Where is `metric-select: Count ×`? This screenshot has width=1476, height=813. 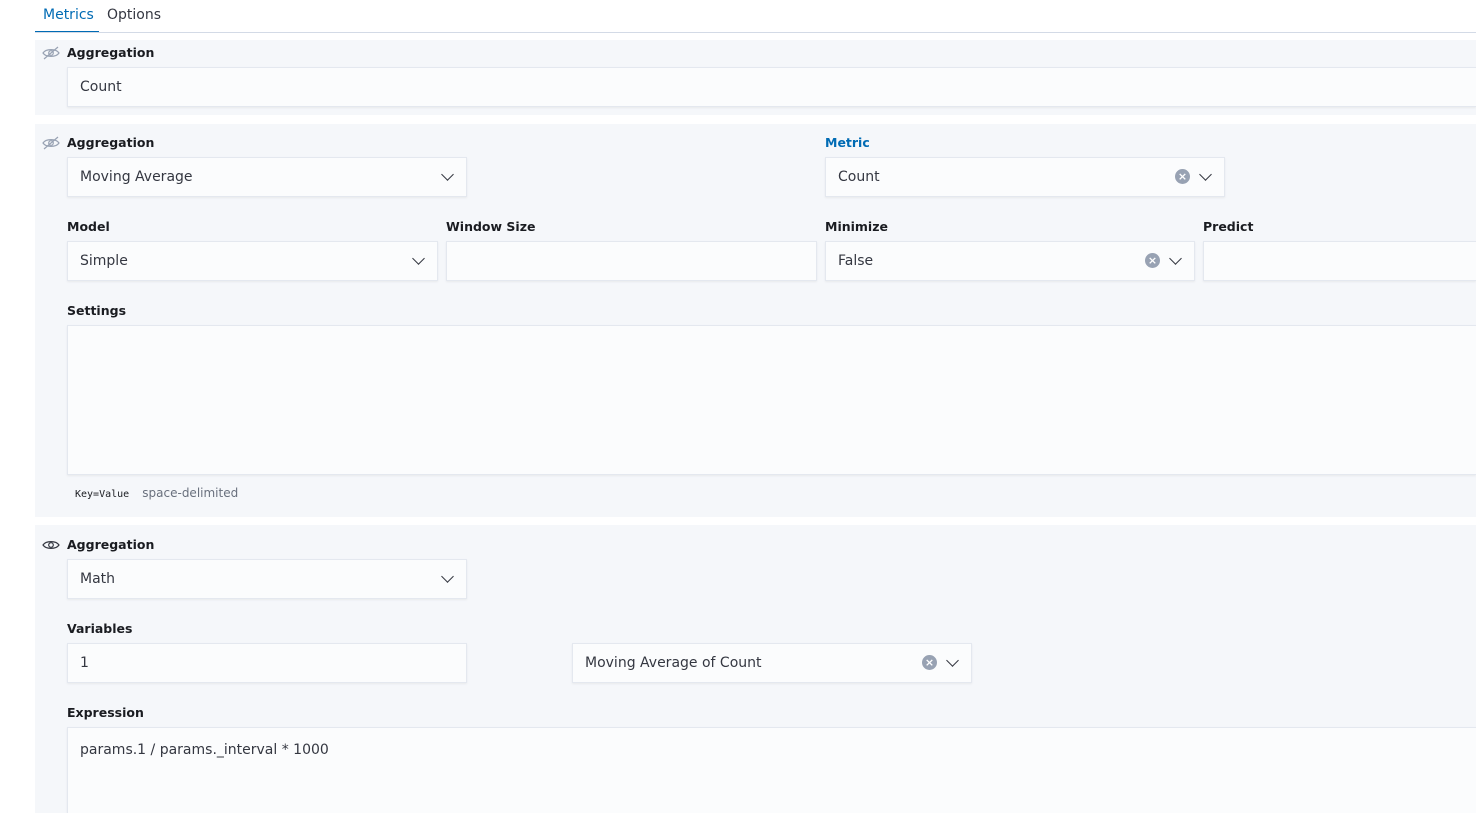
metric-select: Count × is located at coordinates (1025, 177).